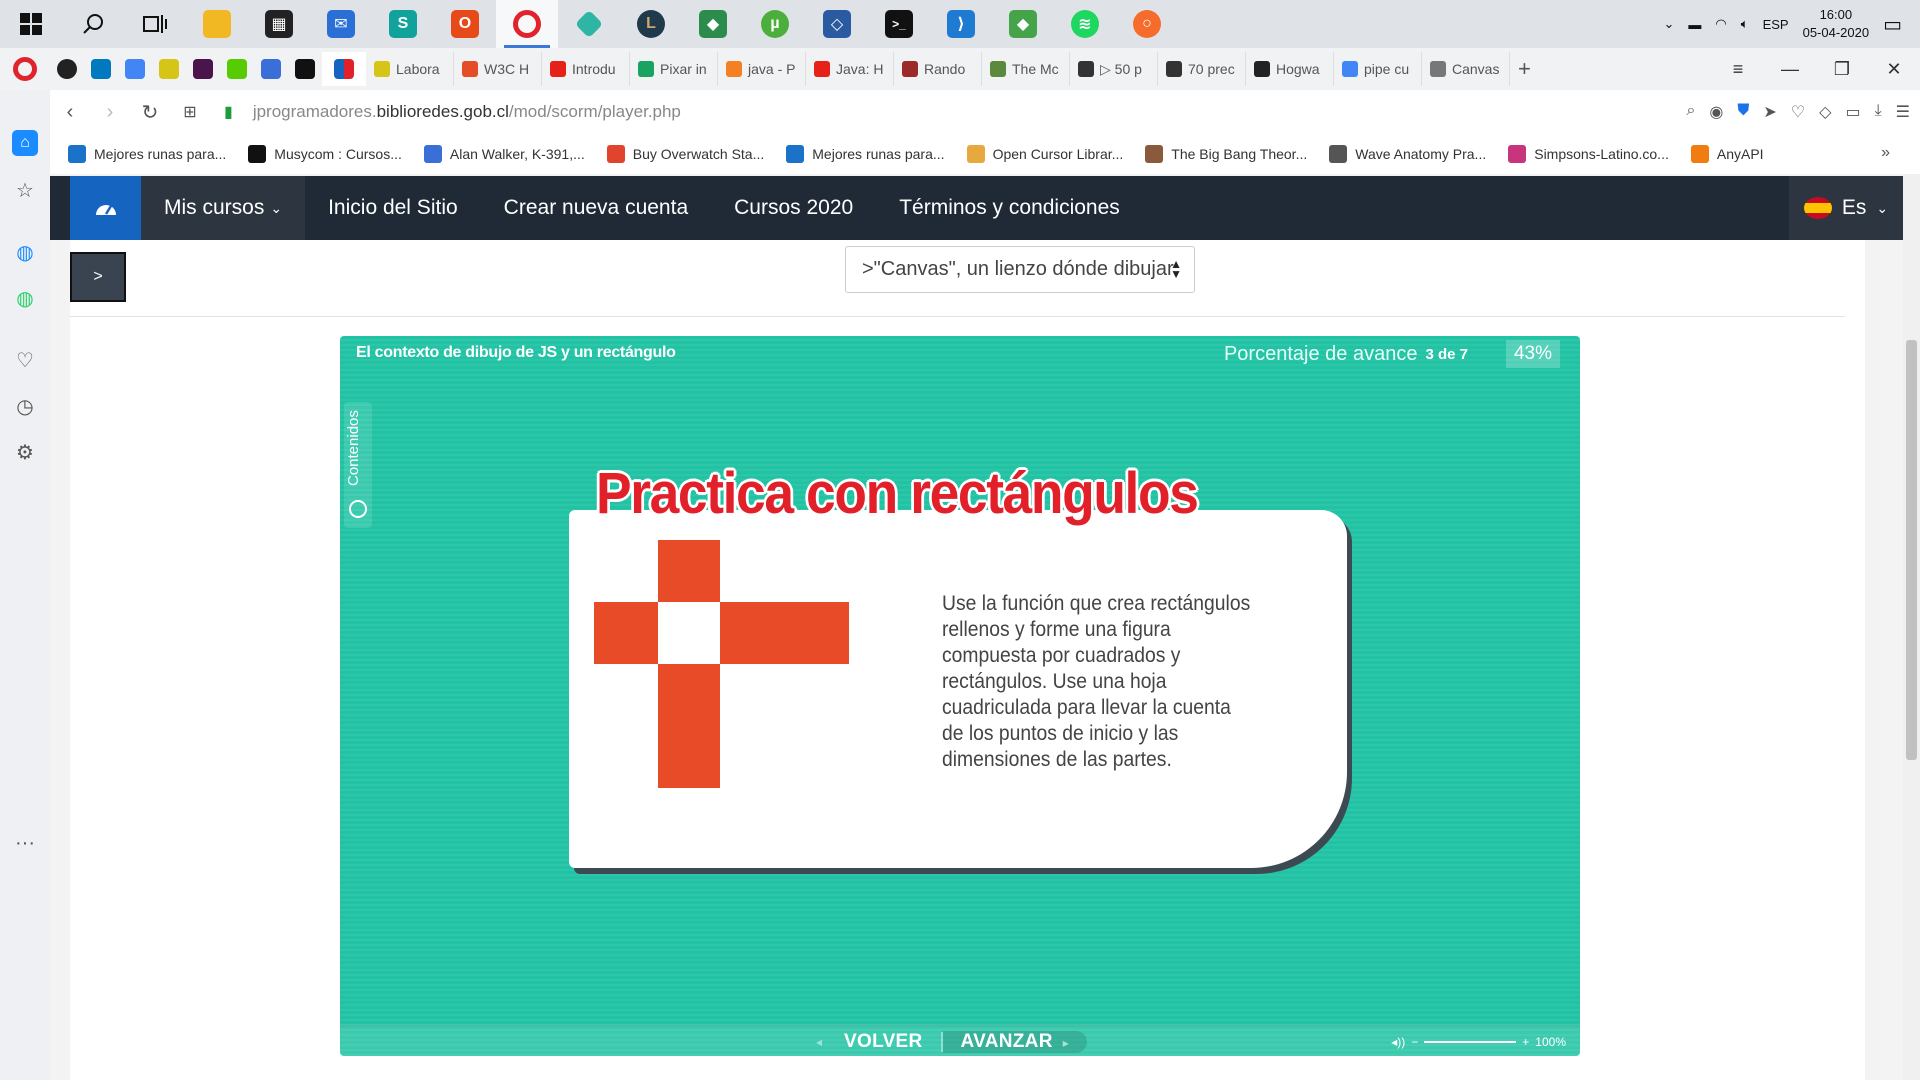  I want to click on windows-start-icon, so click(31, 24).